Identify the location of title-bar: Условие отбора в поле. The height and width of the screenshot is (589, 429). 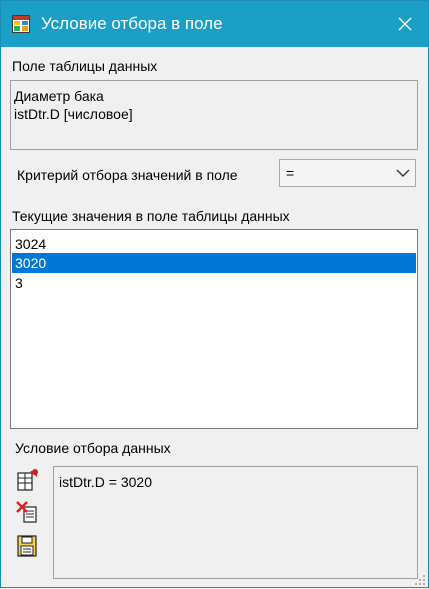
(214, 24).